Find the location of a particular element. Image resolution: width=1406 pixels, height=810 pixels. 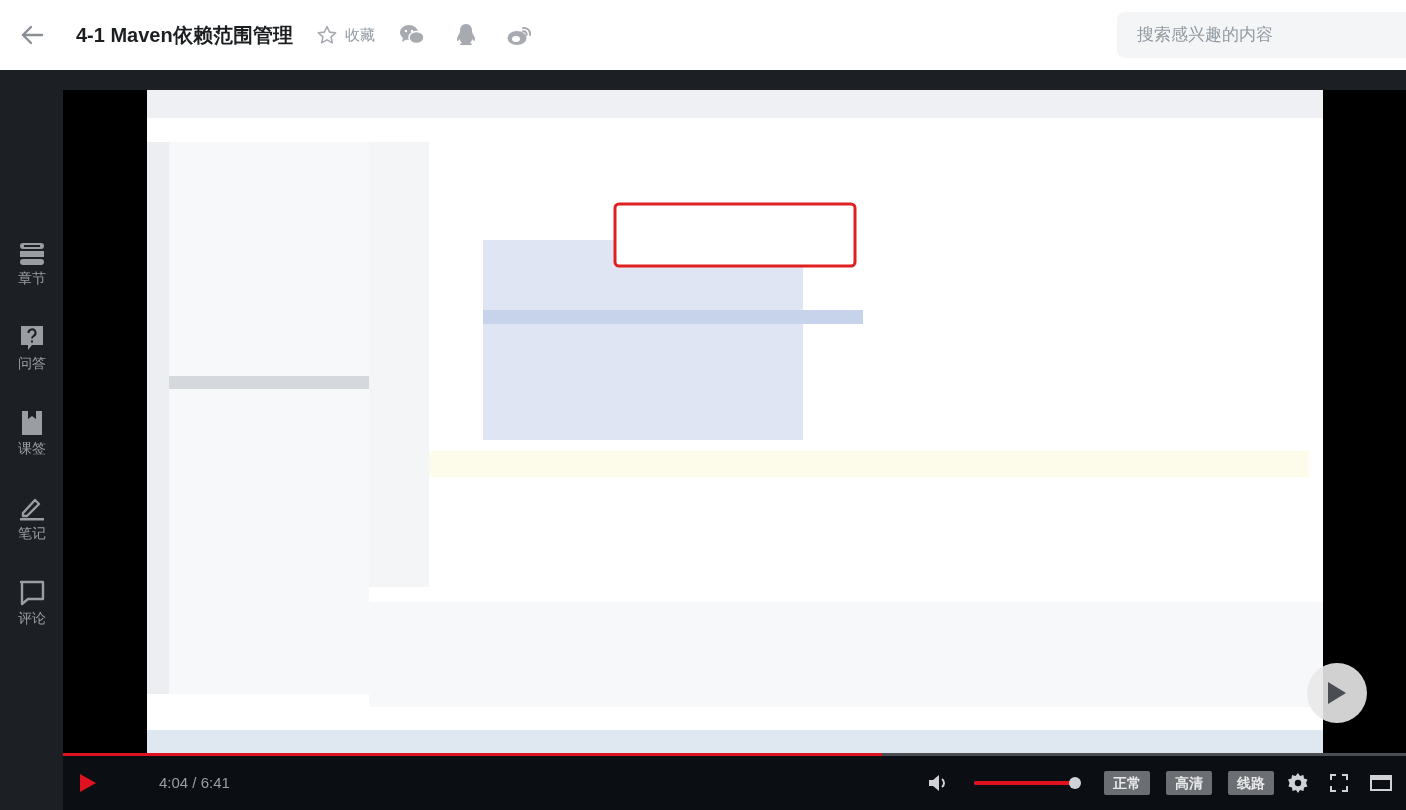

settings-icon is located at coordinates (1298, 783).